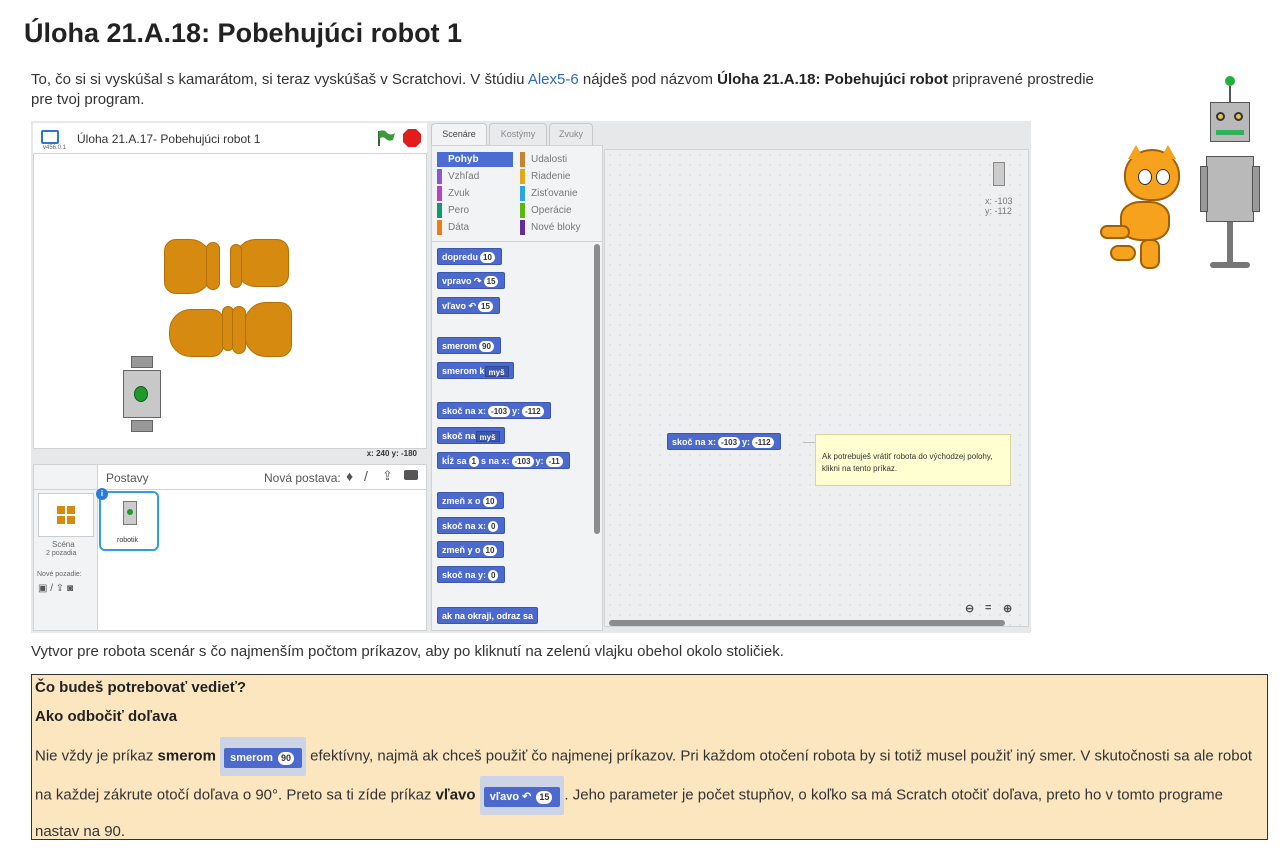 This screenshot has width=1285, height=848. Describe the element at coordinates (196, 333) in the screenshot. I see `chair-bottom-left` at that location.